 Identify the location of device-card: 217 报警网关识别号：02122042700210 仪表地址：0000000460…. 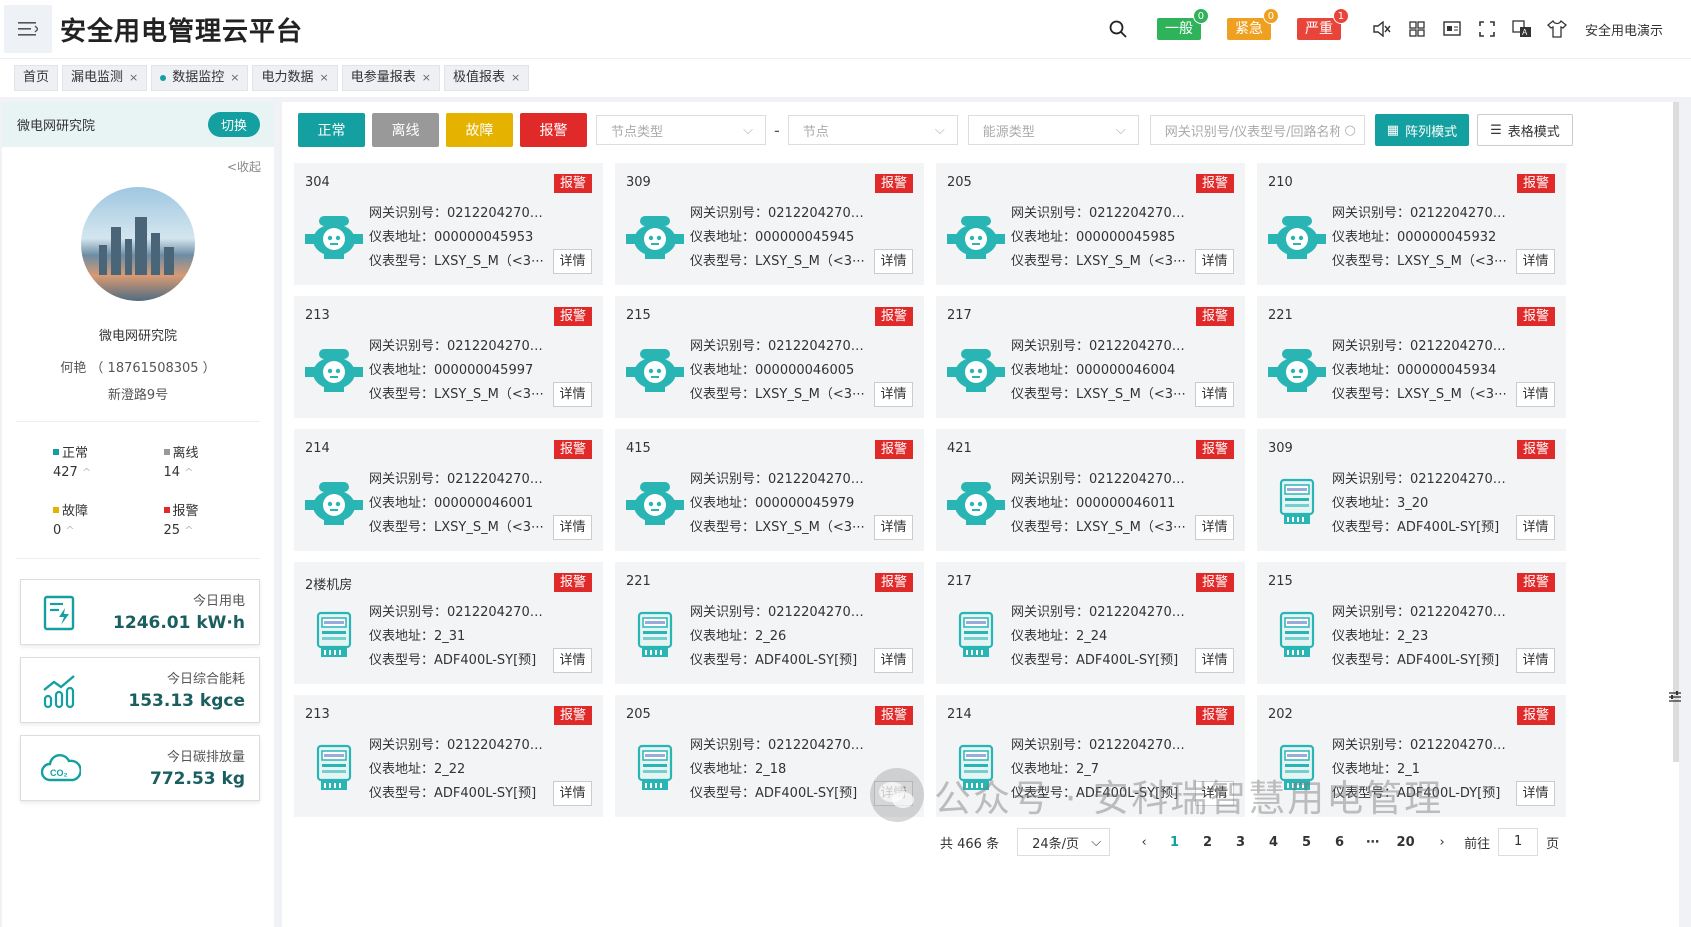
(1090, 357).